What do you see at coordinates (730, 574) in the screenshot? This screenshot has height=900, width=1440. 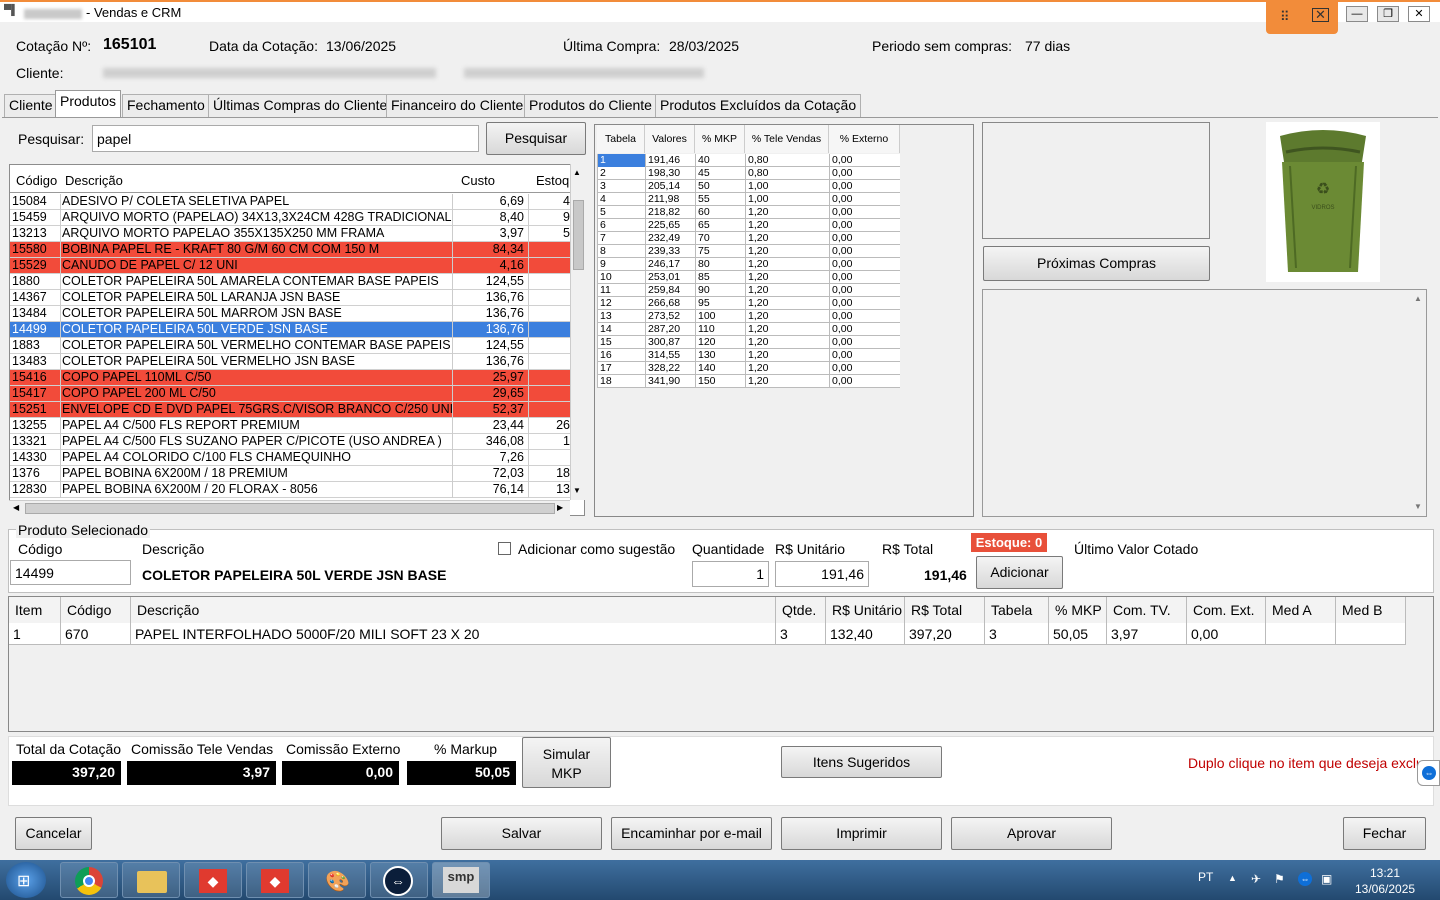 I see `quantidade-input` at bounding box center [730, 574].